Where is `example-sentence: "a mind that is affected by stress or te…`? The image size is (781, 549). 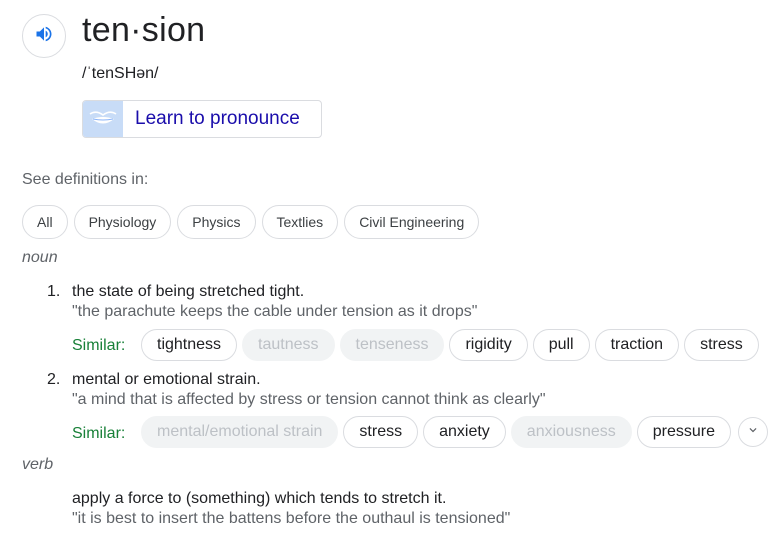
example-sentence: "a mind that is affected by stress or te… is located at coordinates (309, 399).